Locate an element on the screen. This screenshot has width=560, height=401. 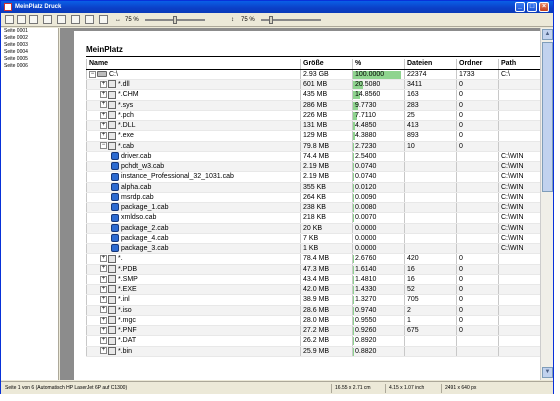
page-list-item: Seite 0001 is located at coordinates (29, 31).